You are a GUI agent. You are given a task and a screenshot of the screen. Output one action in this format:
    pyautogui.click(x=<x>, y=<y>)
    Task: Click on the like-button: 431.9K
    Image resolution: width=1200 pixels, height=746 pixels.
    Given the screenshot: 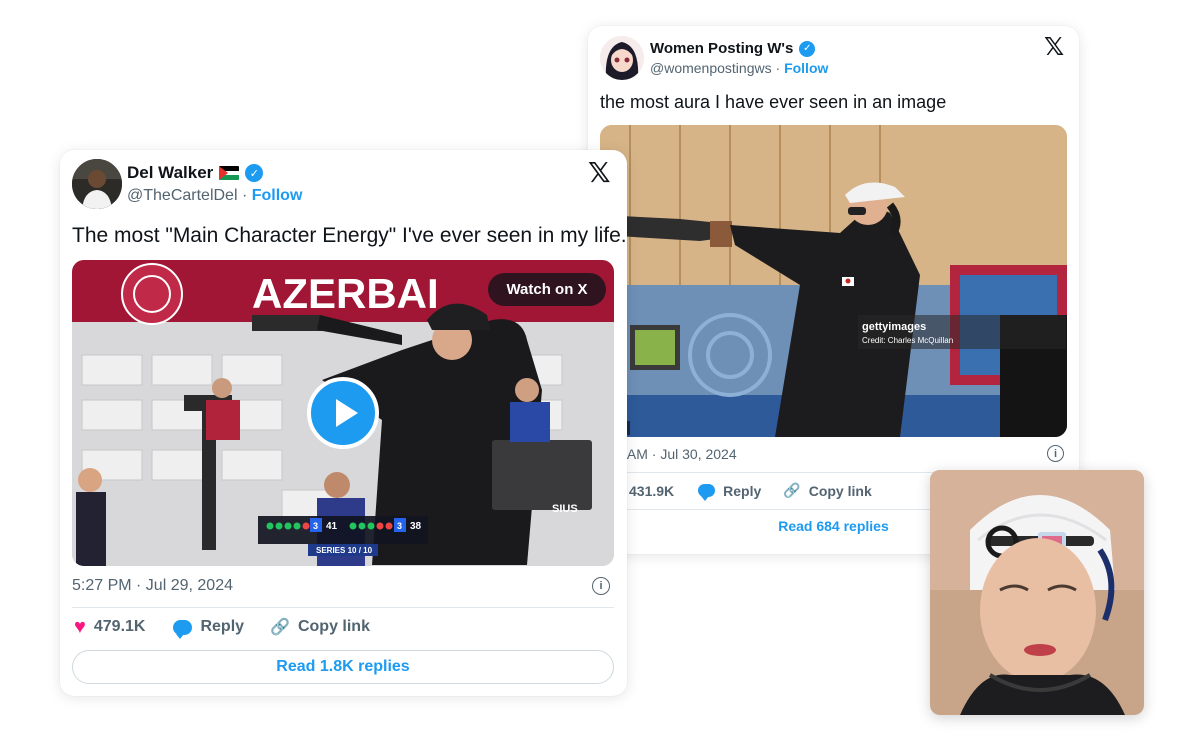 What is the action you would take?
    pyautogui.click(x=651, y=491)
    